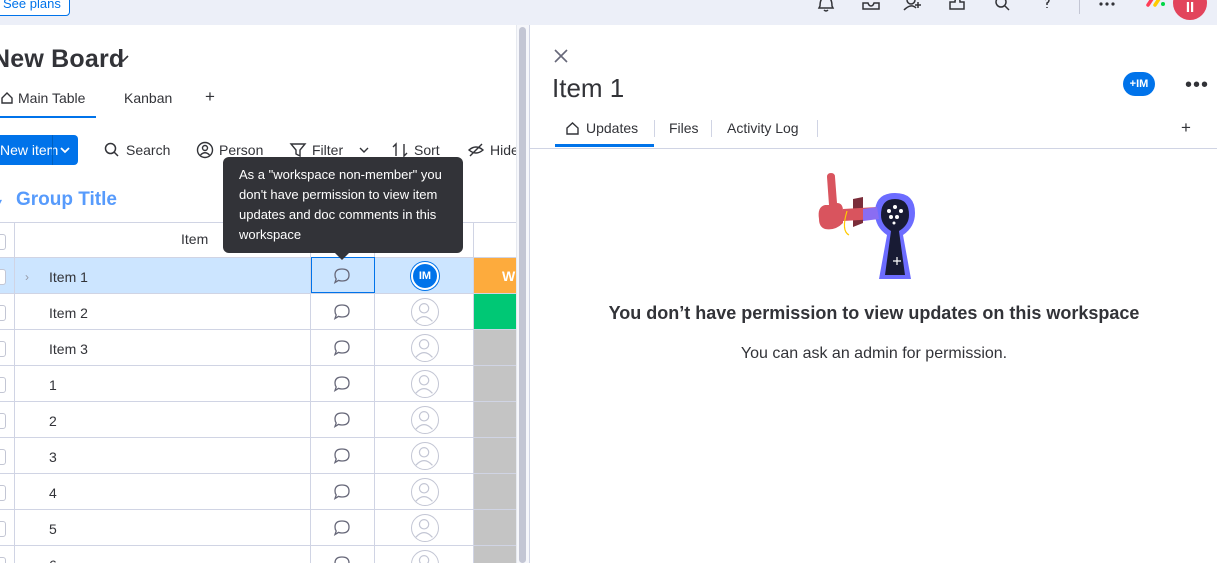 This screenshot has width=1217, height=563. Describe the element at coordinates (1107, 7) in the screenshot. I see `grid-icon` at that location.